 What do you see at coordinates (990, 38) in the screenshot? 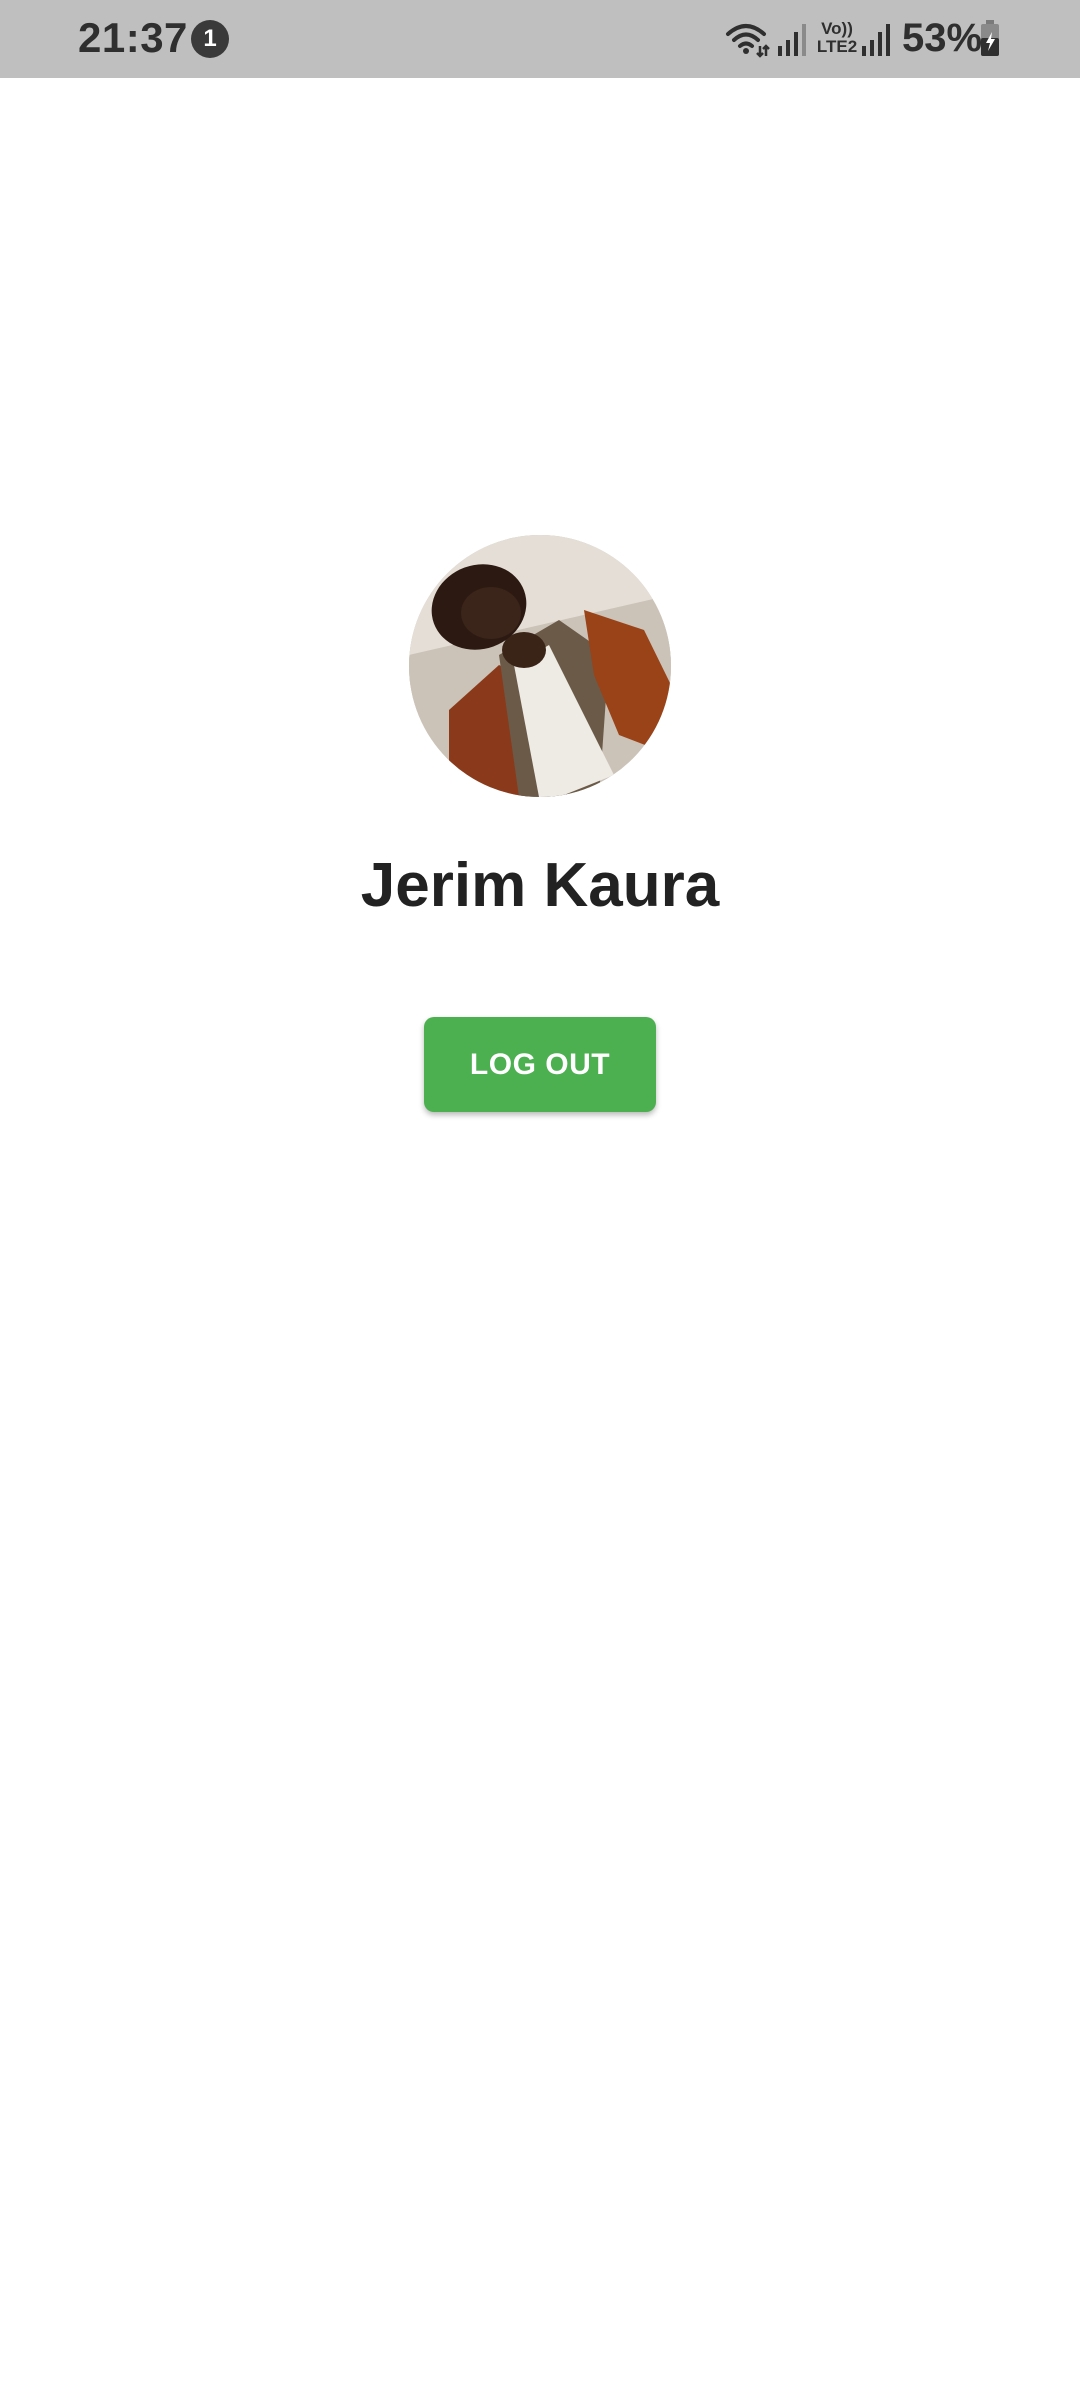
I see `battery-charging-icon` at bounding box center [990, 38].